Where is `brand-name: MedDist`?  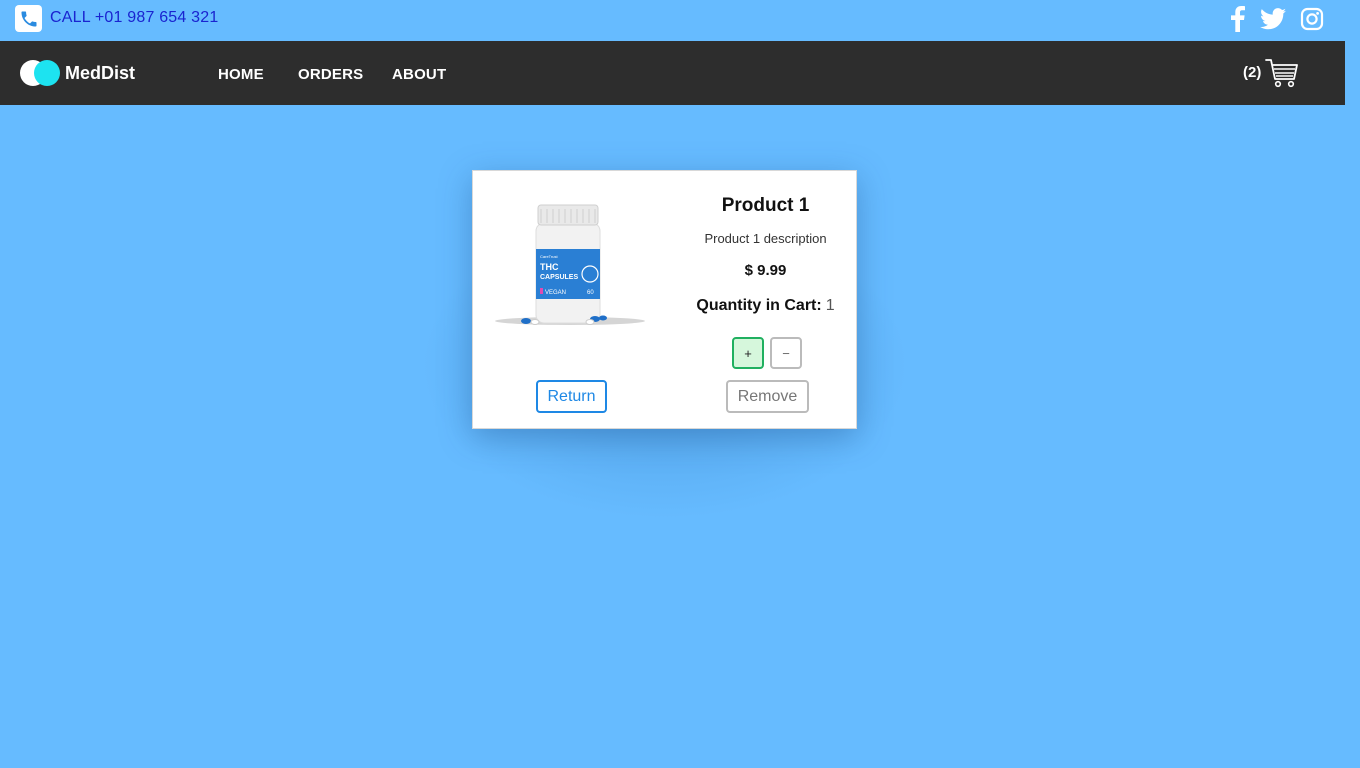
brand-name: MedDist is located at coordinates (100, 73).